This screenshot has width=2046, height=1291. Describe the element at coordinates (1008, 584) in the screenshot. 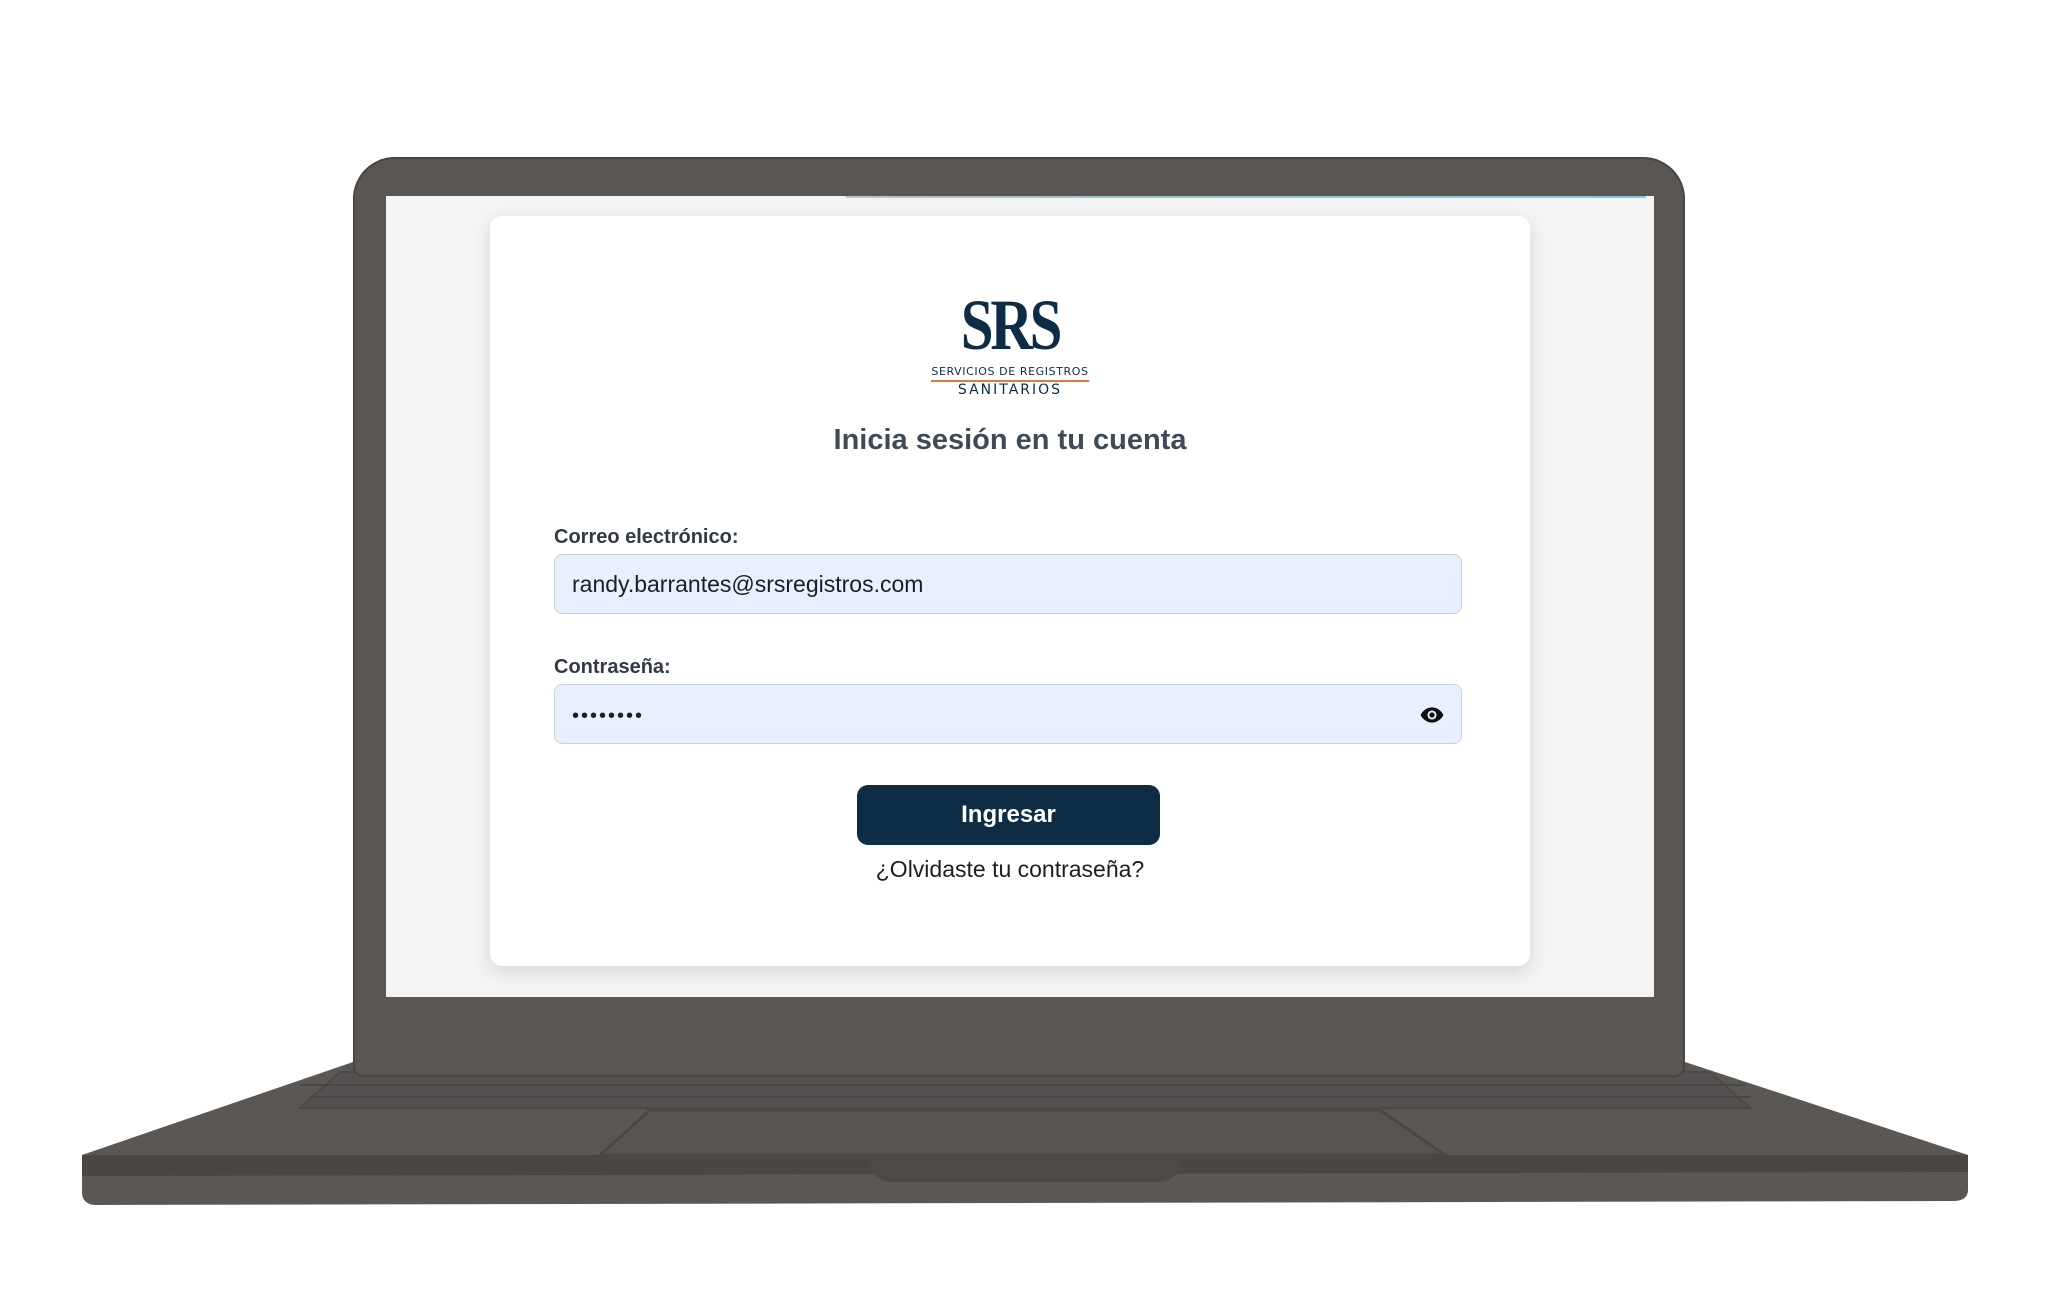

I see `email-field: randy.barrantes@srsregistros.com` at that location.